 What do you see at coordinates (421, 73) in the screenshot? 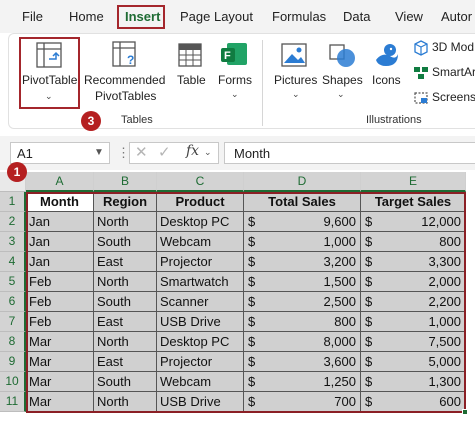
I see `smartart-icon` at bounding box center [421, 73].